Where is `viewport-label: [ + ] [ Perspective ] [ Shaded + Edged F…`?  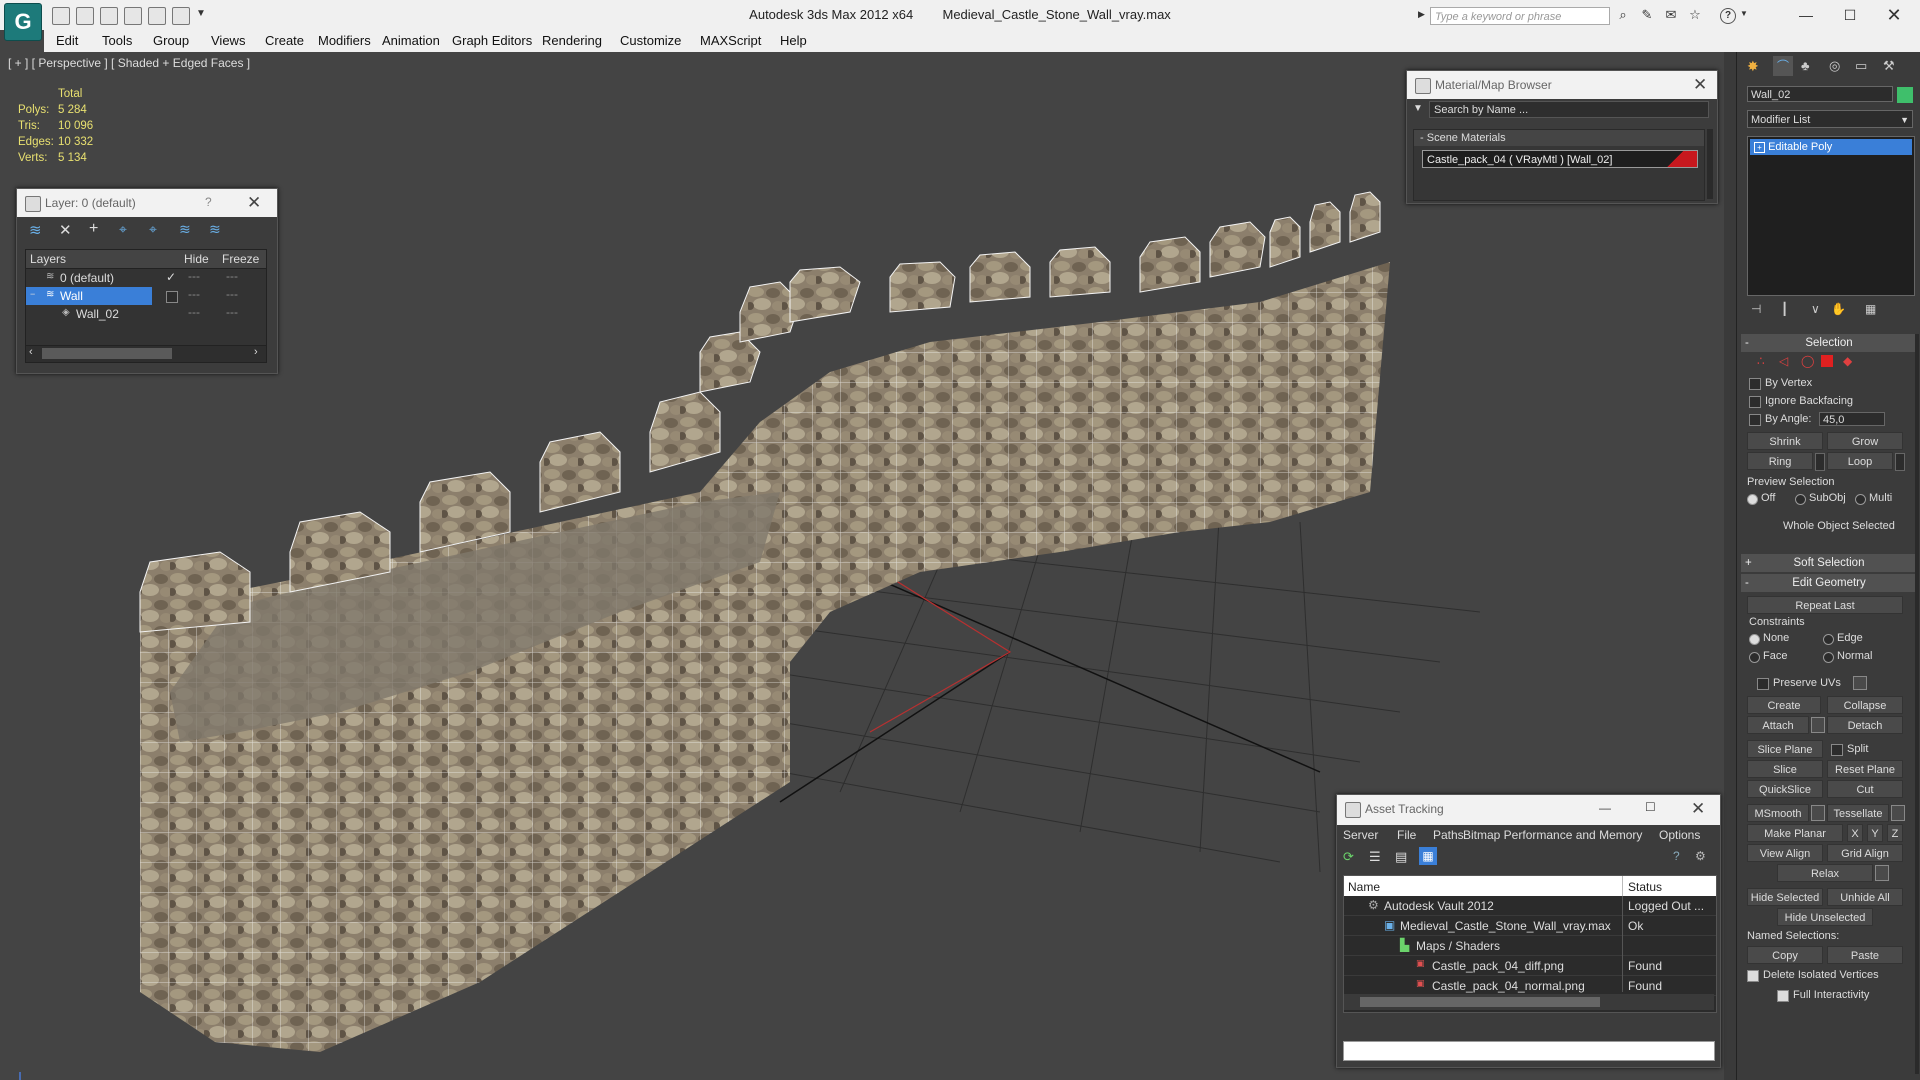
viewport-label: [ + ] [ Perspective ] [ Shaded + Edged F… is located at coordinates (129, 63).